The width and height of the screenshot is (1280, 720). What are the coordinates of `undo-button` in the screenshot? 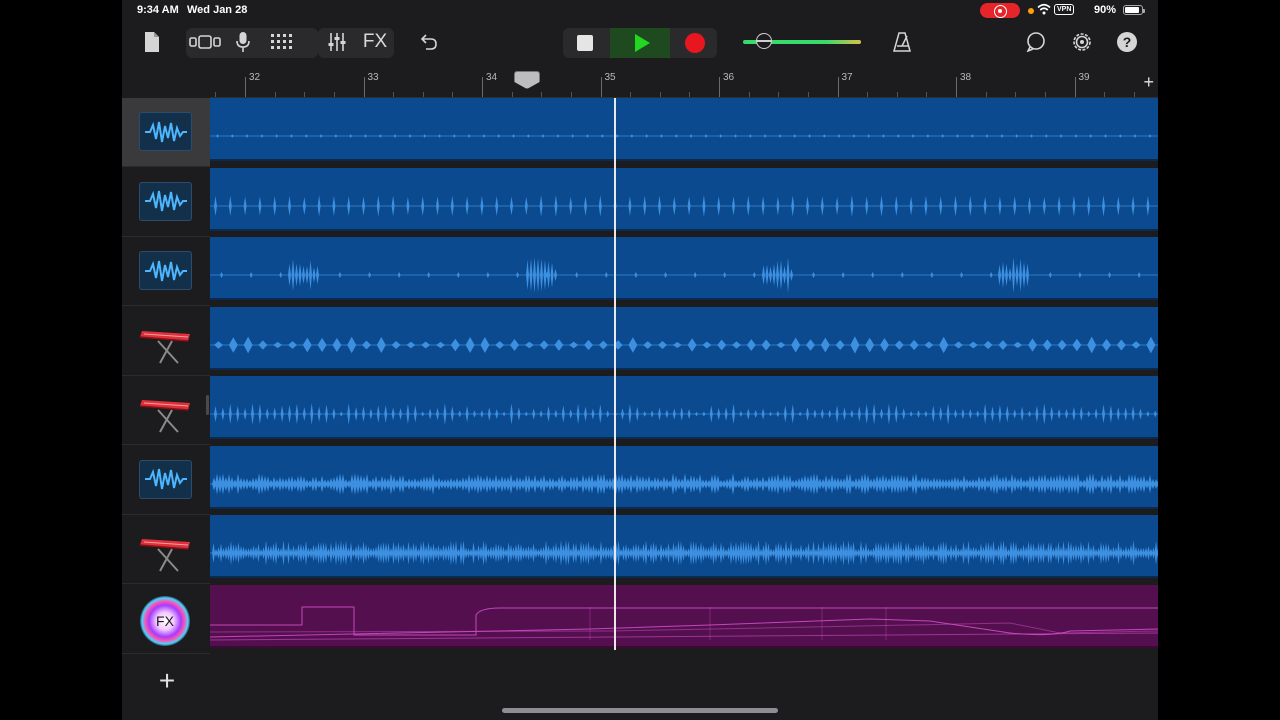 It's located at (428, 42).